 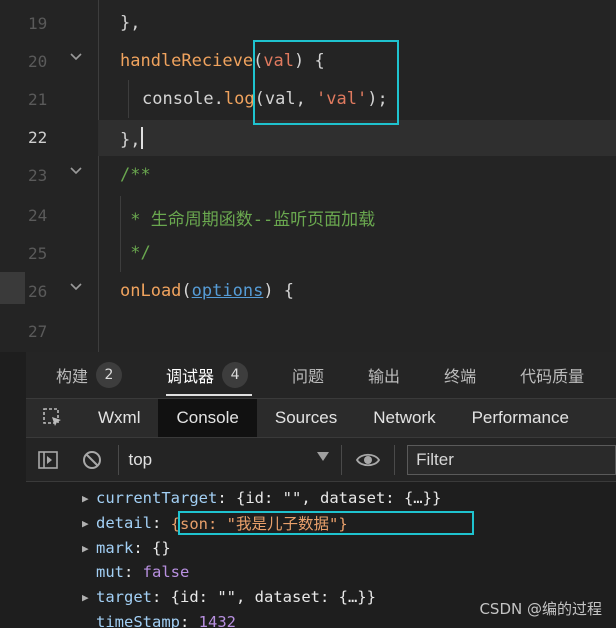 What do you see at coordinates (308, 376) in the screenshot?
I see `tab-label: 问题` at bounding box center [308, 376].